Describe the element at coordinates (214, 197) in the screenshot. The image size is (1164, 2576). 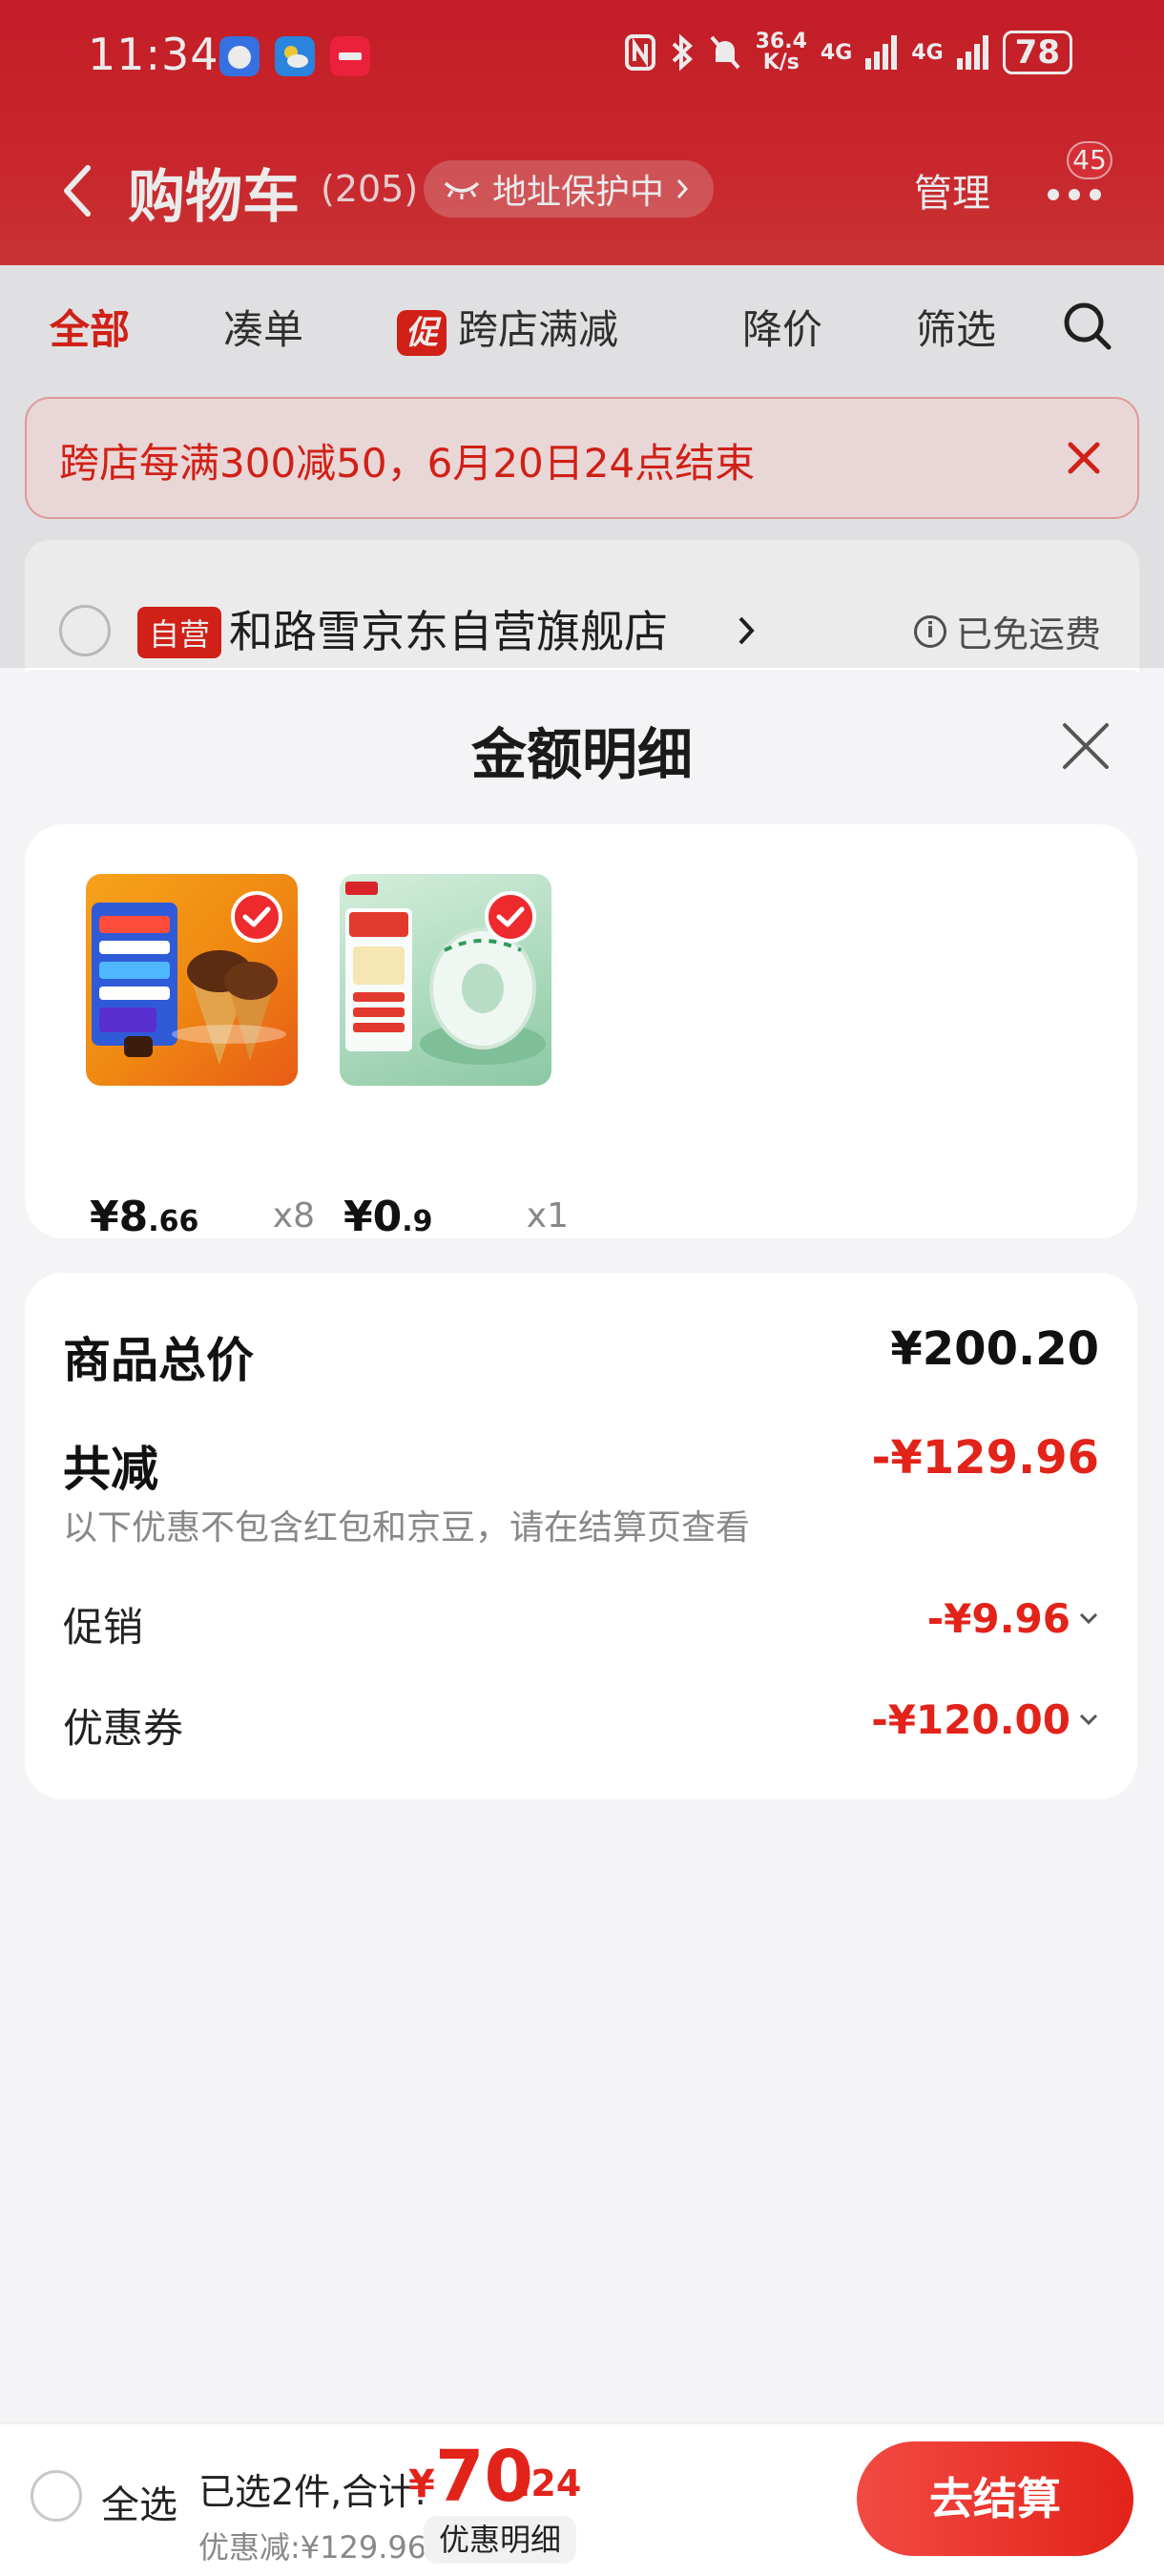
I see `page-title: 购物车` at that location.